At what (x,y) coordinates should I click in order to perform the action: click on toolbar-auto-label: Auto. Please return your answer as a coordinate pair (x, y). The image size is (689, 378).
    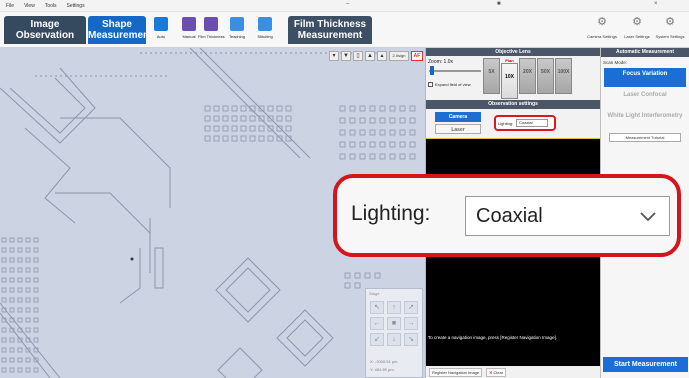
    Looking at the image, I should click on (161, 36).